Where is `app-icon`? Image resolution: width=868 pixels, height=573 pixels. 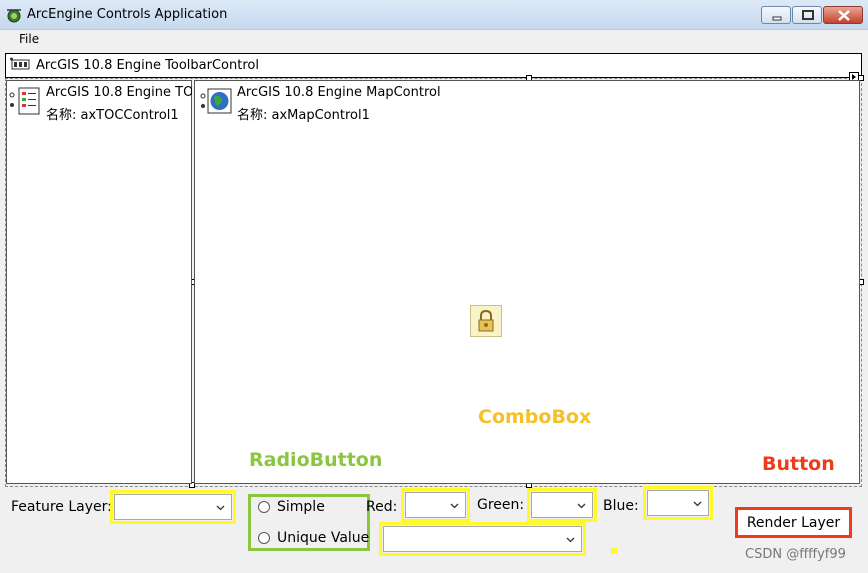 app-icon is located at coordinates (14, 15).